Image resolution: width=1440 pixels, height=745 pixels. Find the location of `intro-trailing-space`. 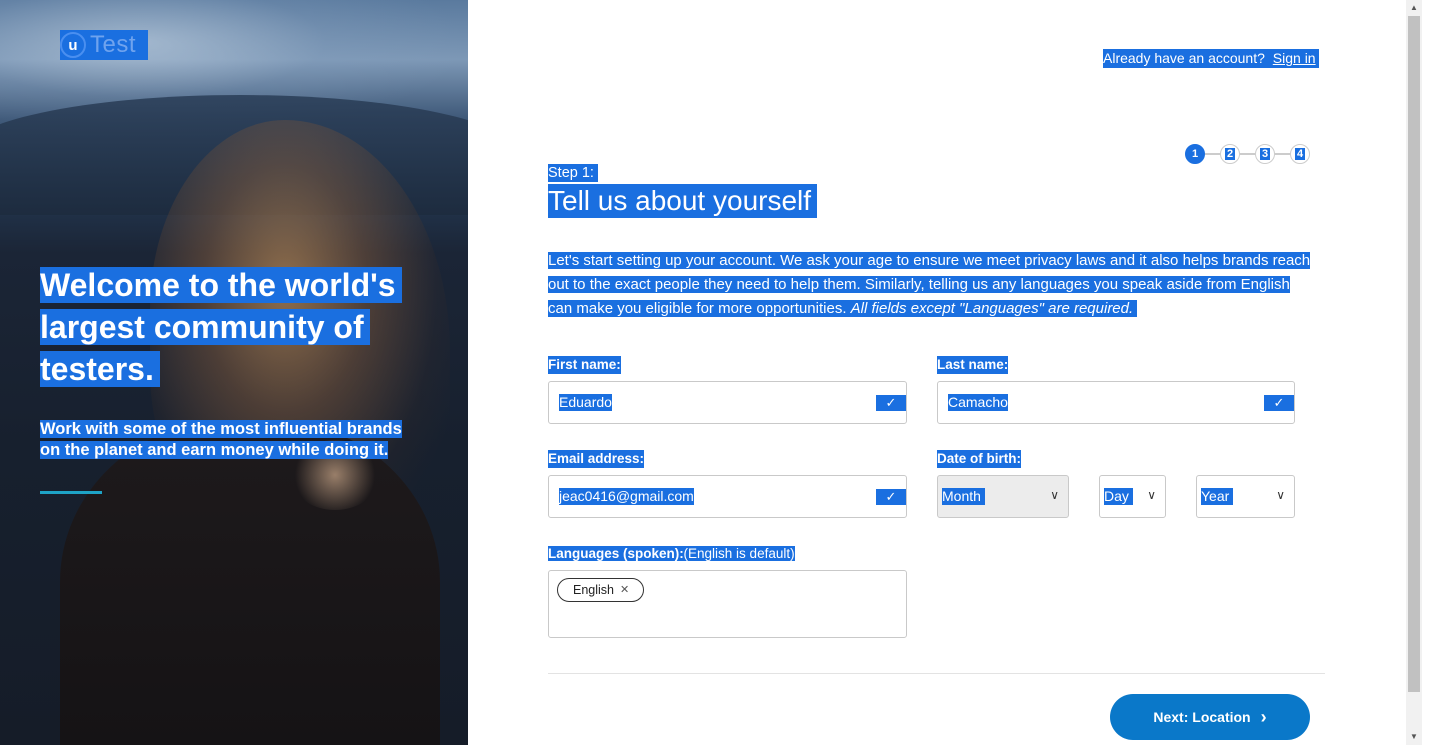

intro-trailing-space is located at coordinates (1135, 308).